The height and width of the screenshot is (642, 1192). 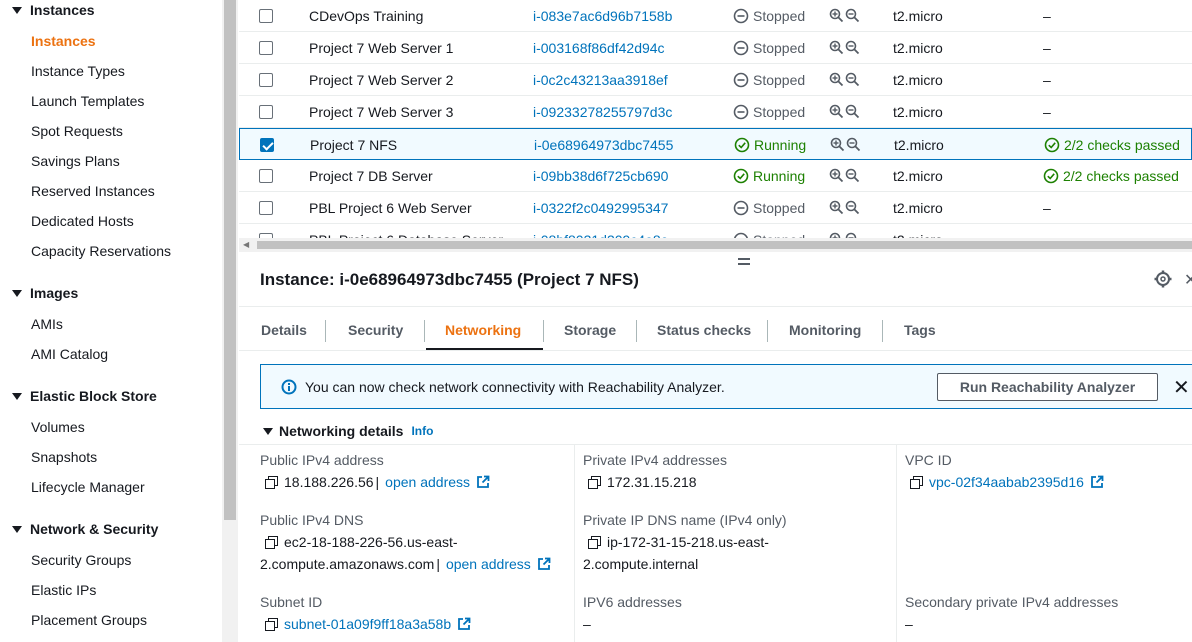 What do you see at coordinates (58, 427) in the screenshot?
I see `sidebar-item-volumes: Volumes` at bounding box center [58, 427].